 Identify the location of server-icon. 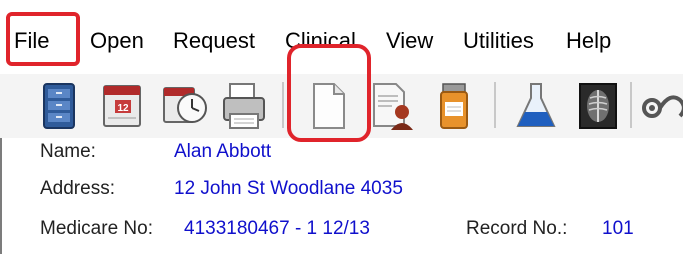
(60, 106).